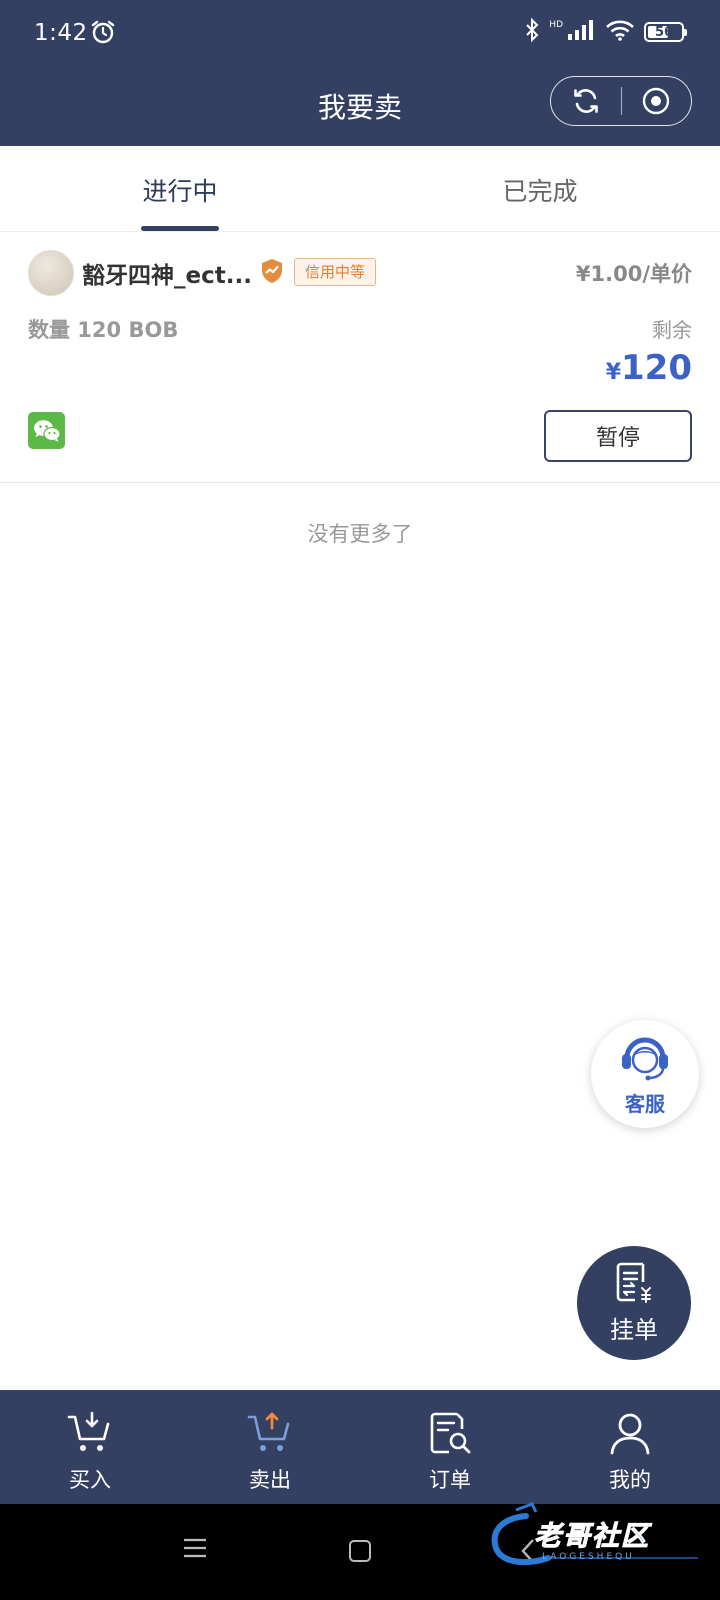 The height and width of the screenshot is (1600, 720). I want to click on wechat-icon, so click(46, 430).